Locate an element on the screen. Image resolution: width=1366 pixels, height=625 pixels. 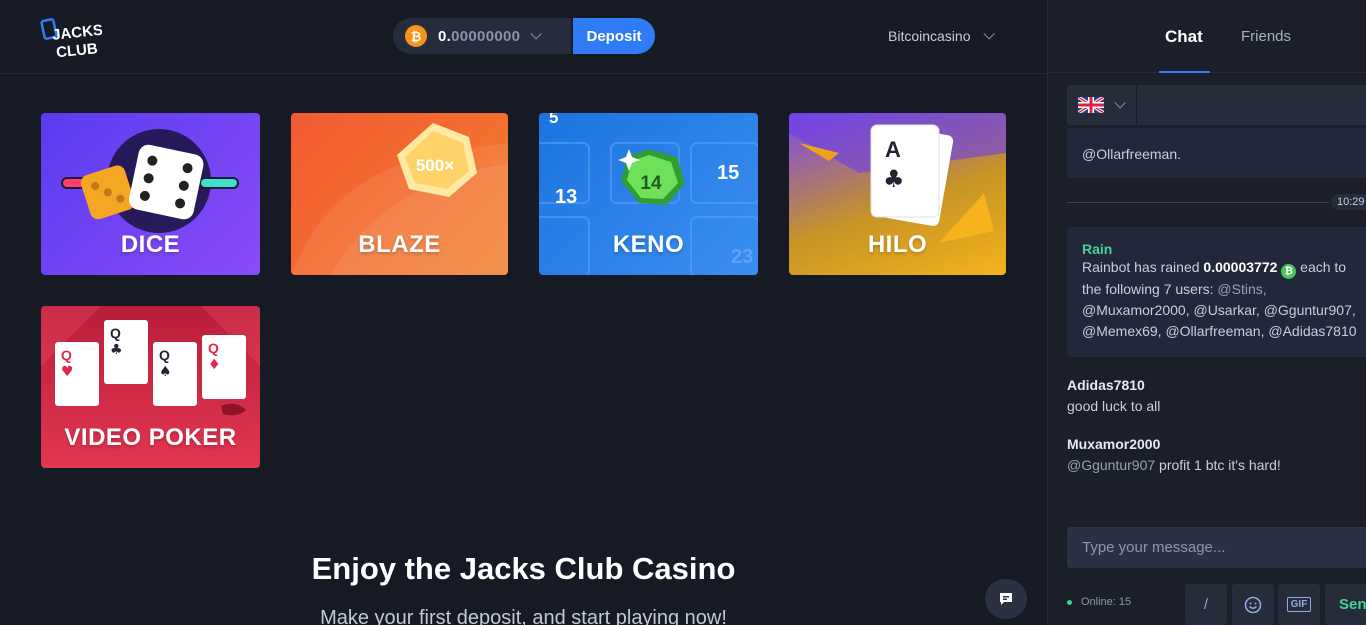
chat-tabs: Chat Friends is located at coordinates (1207, 36).